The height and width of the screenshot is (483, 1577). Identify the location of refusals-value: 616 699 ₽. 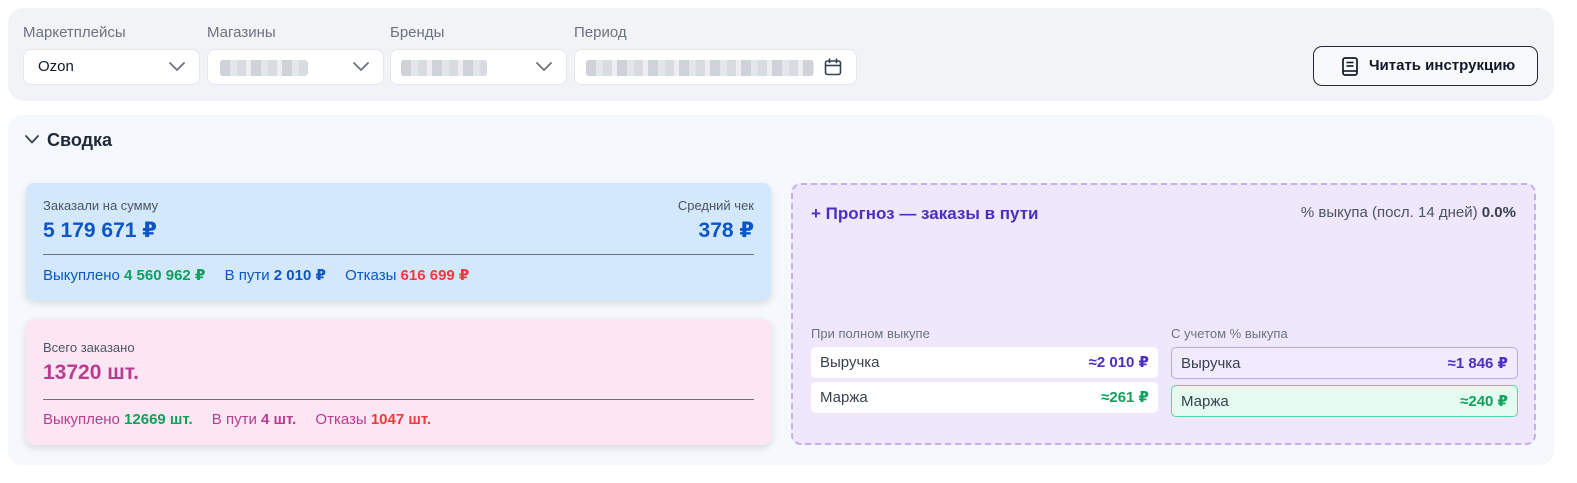
(435, 275).